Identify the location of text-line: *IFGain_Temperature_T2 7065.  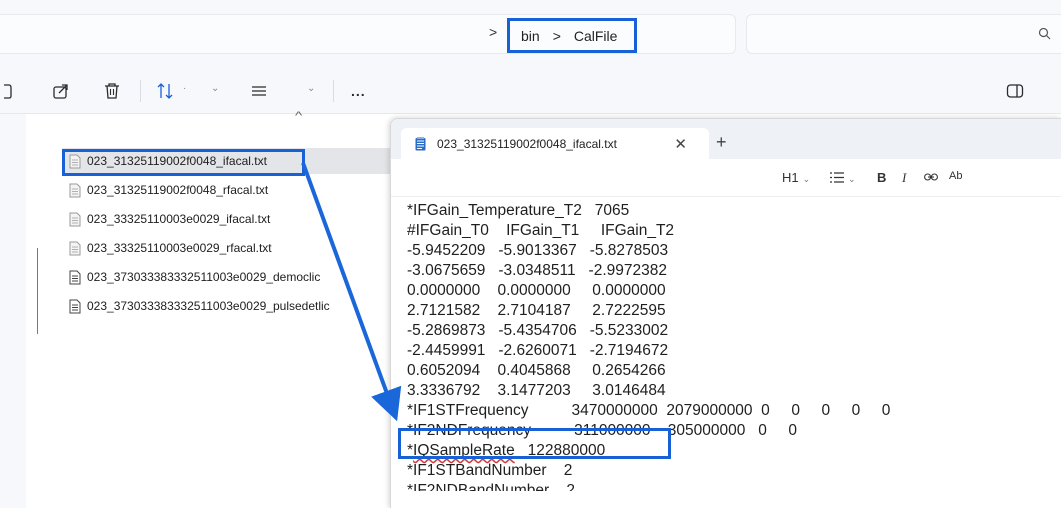
(518, 210).